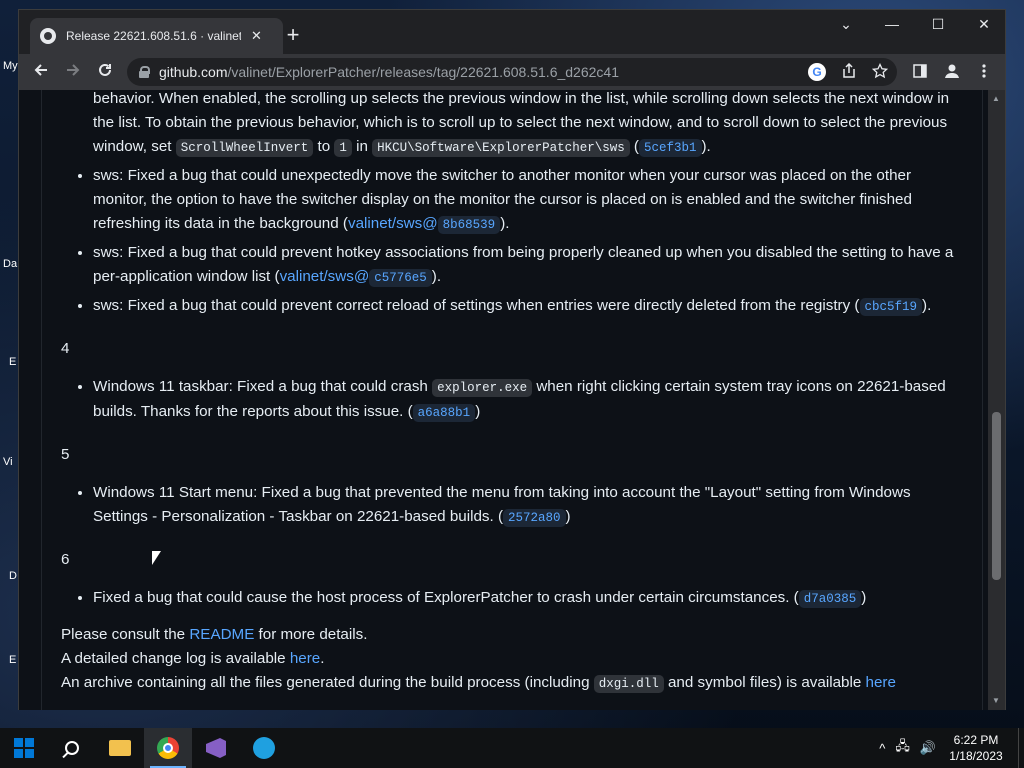 This screenshot has width=1024, height=768. What do you see at coordinates (976, 740) in the screenshot?
I see `clock-time: 6:22 PM` at bounding box center [976, 740].